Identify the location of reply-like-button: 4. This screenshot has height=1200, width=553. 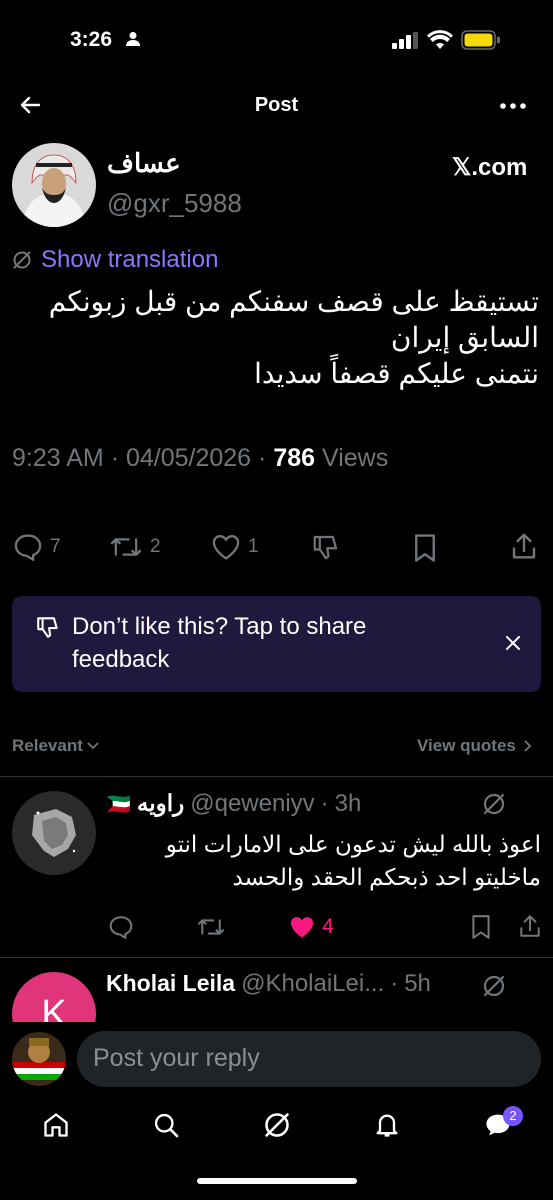
(311, 927).